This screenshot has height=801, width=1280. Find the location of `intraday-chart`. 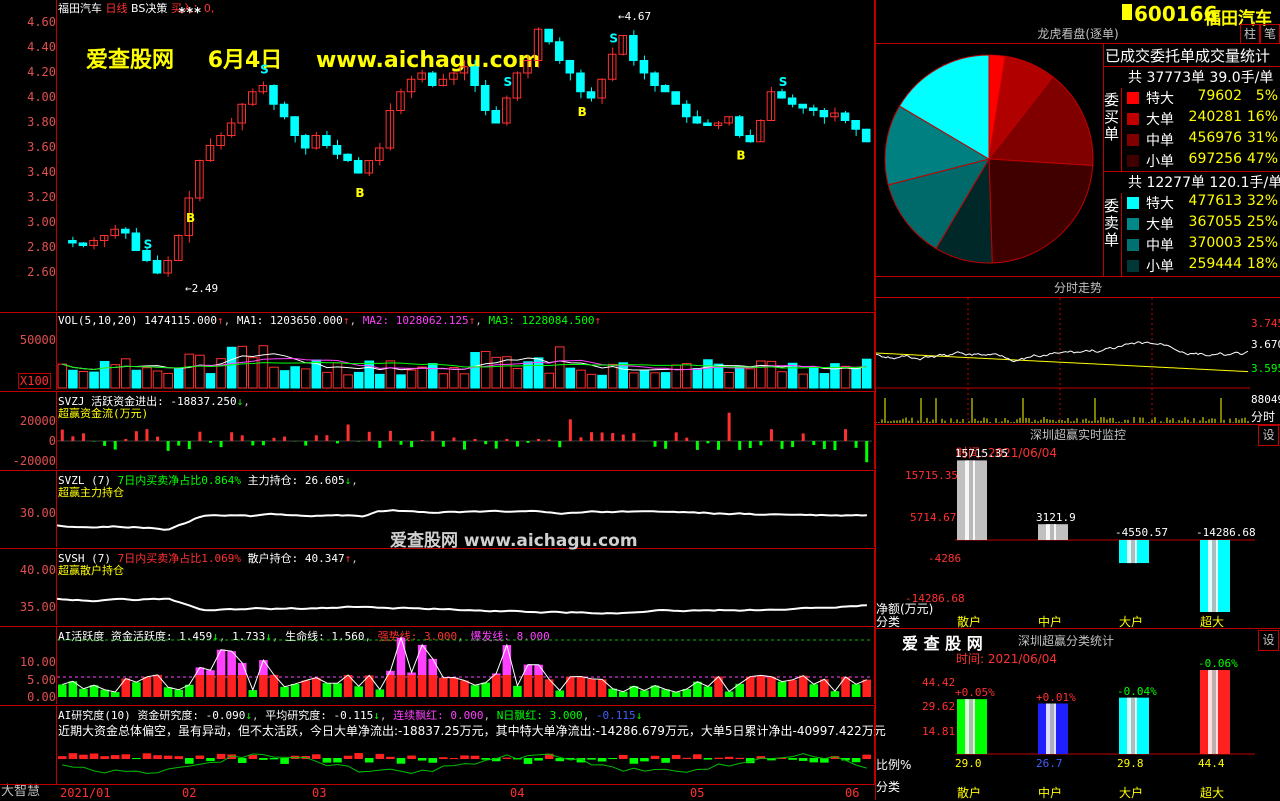

intraday-chart is located at coordinates (1063, 360).